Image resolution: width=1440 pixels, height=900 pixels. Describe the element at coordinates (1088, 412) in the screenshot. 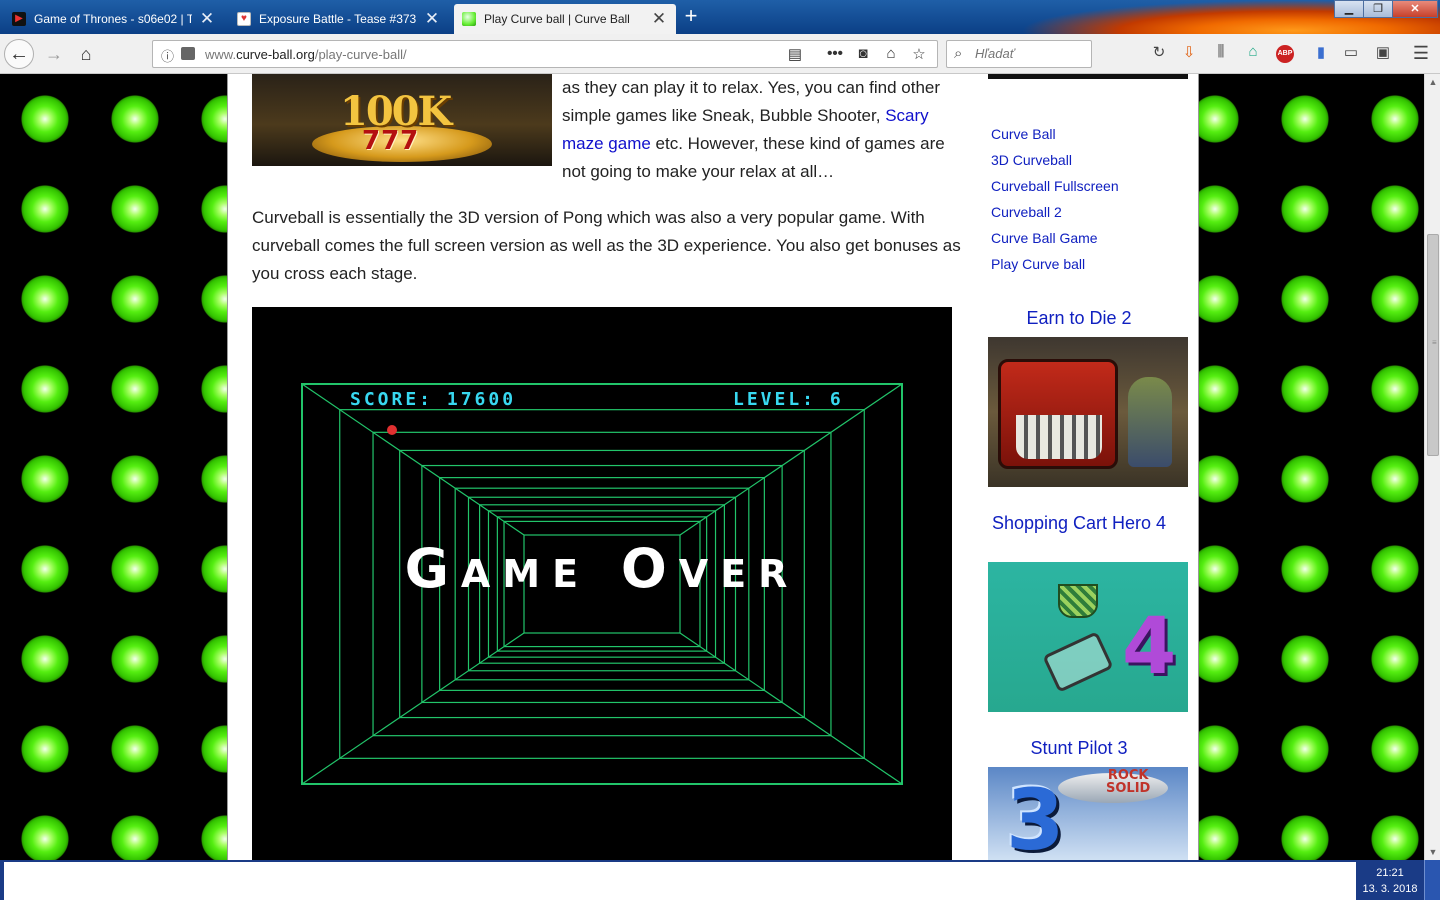

I see `earn-to-die-2-thumbnail` at that location.